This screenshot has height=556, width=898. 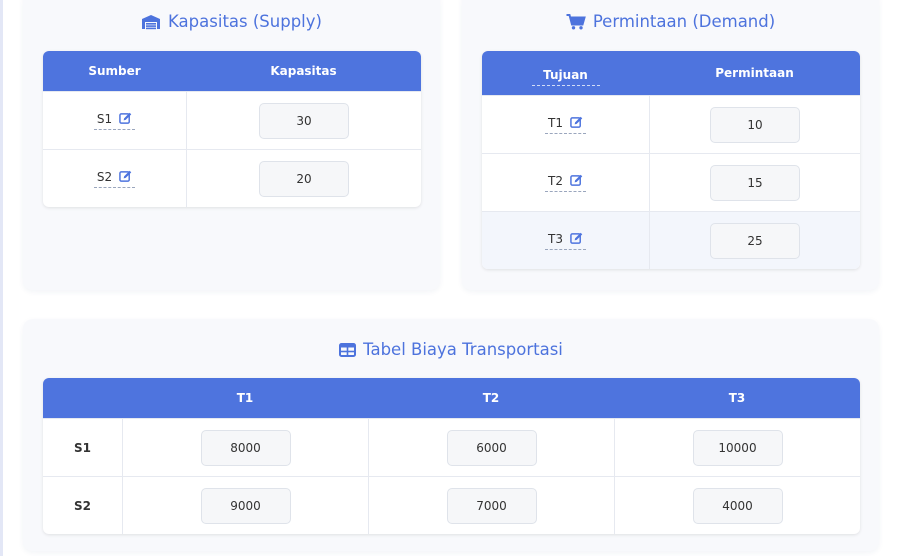 I want to click on demand-title: Permintaan (Demand), so click(x=670, y=21).